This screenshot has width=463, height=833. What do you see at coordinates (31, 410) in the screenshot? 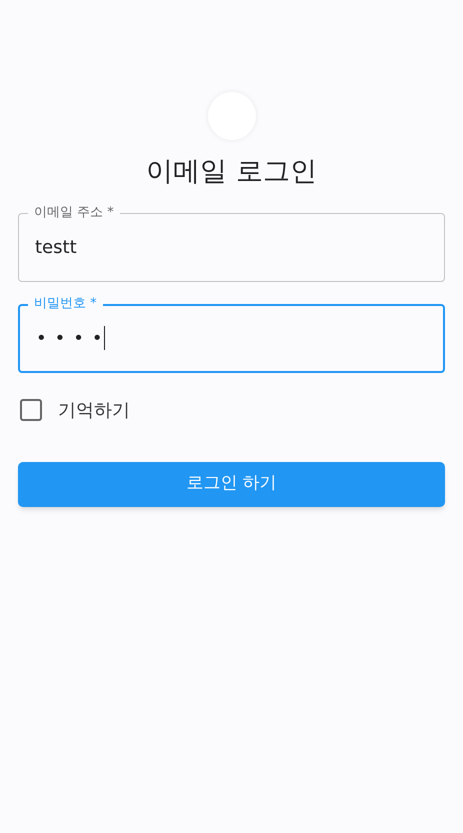
I see `remember-checkbox` at bounding box center [31, 410].